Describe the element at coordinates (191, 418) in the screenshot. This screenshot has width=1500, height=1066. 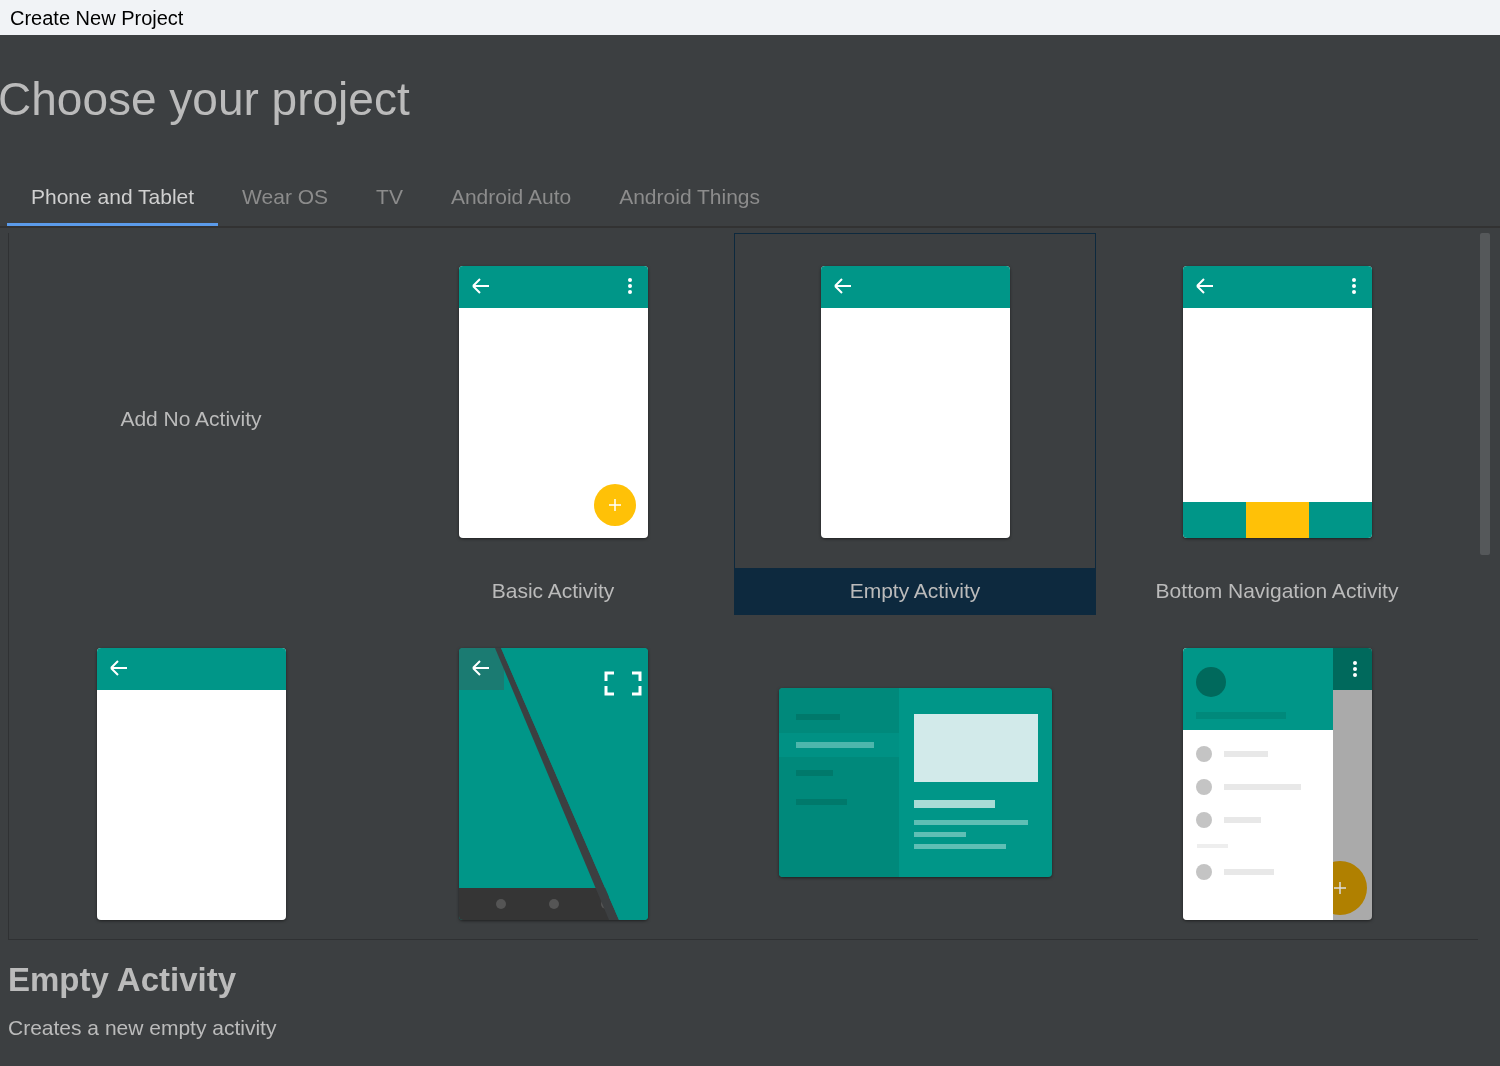
I see `template-label: Add No Activity` at that location.